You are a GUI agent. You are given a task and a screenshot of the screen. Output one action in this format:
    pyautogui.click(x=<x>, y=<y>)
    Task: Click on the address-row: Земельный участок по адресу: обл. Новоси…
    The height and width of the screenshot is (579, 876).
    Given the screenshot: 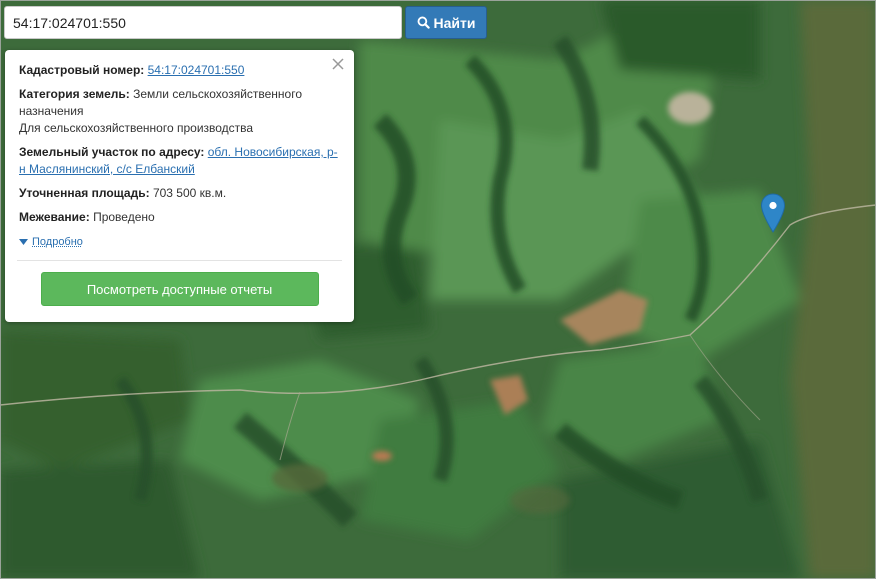 What is the action you would take?
    pyautogui.click(x=179, y=161)
    